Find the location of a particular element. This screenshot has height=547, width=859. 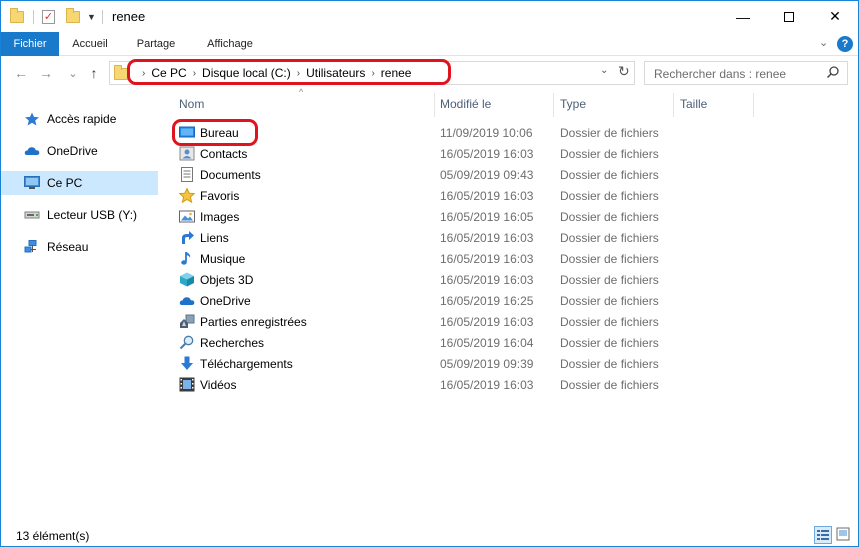

back-button: ← is located at coordinates (21, 73).